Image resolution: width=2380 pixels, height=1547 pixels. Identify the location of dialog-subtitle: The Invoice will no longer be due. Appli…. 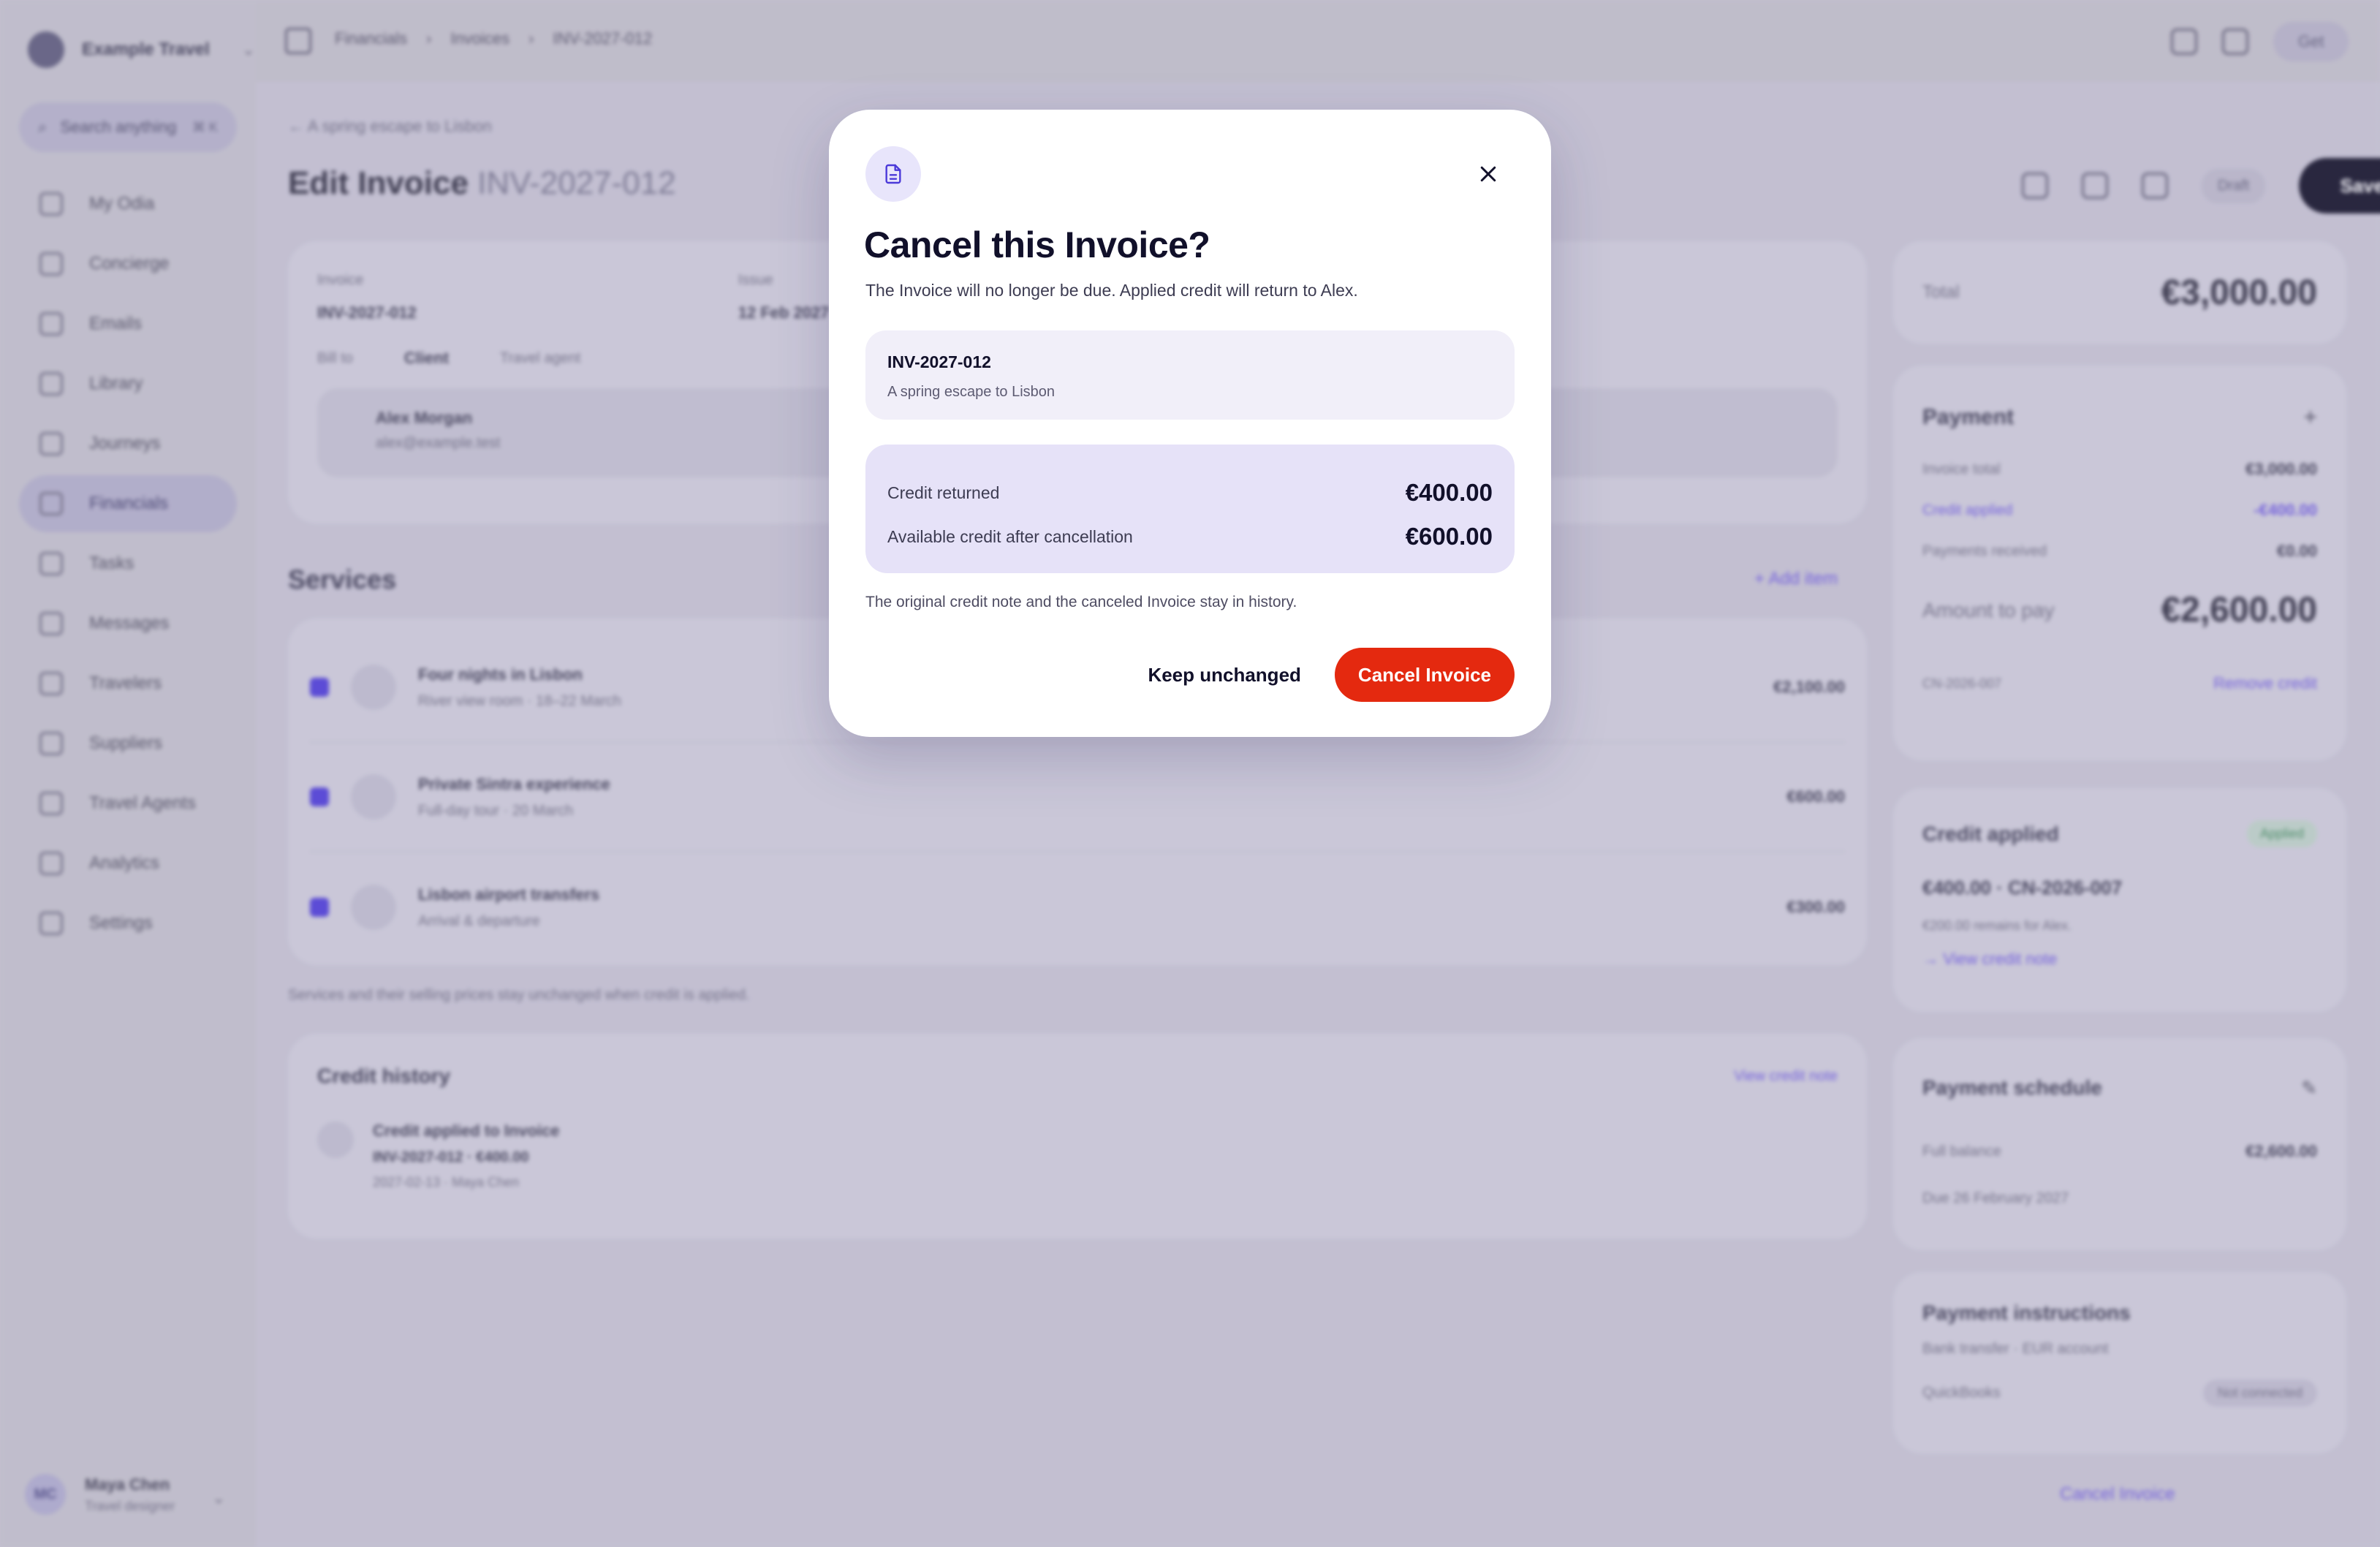
(1111, 290).